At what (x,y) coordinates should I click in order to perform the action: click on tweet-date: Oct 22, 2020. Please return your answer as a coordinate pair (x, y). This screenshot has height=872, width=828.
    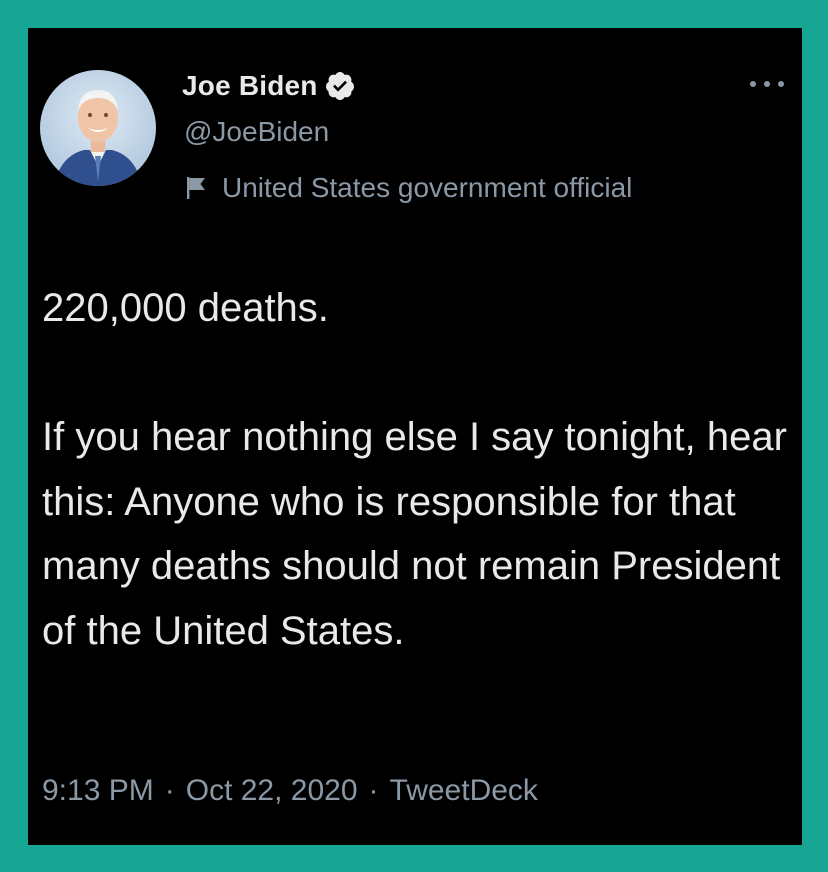
    Looking at the image, I should click on (272, 791).